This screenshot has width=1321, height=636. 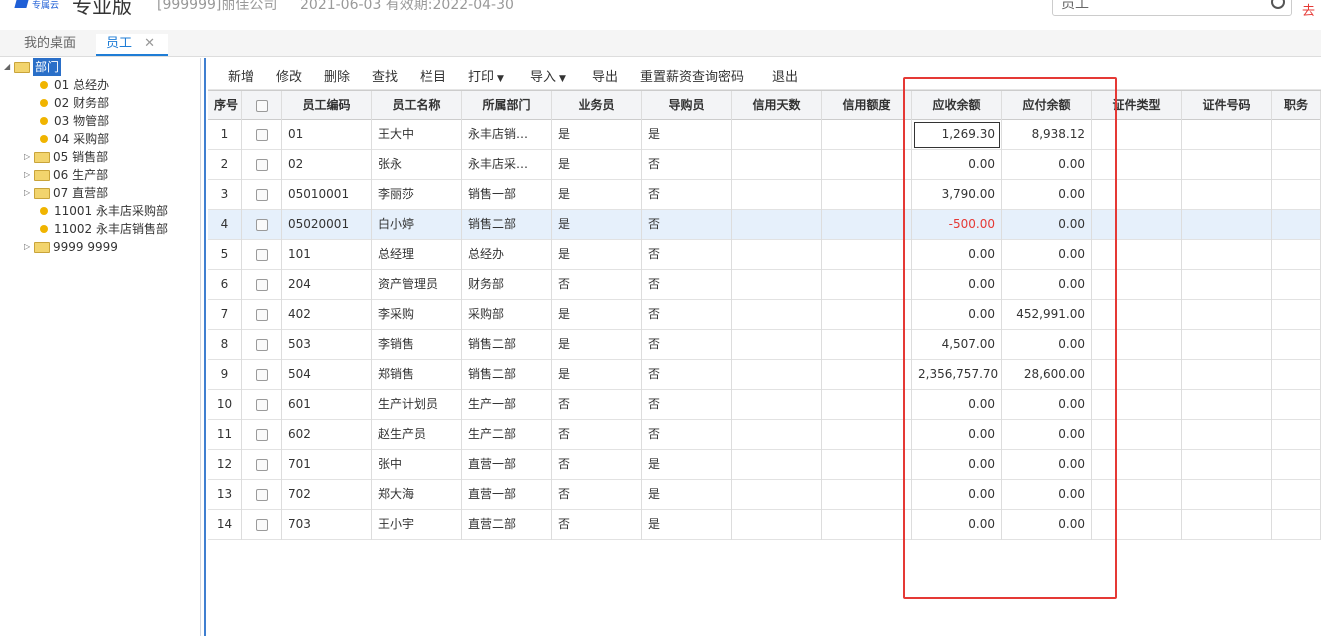 What do you see at coordinates (104, 229) in the screenshot?
I see `tree-item: 11002 永丰店销售部` at bounding box center [104, 229].